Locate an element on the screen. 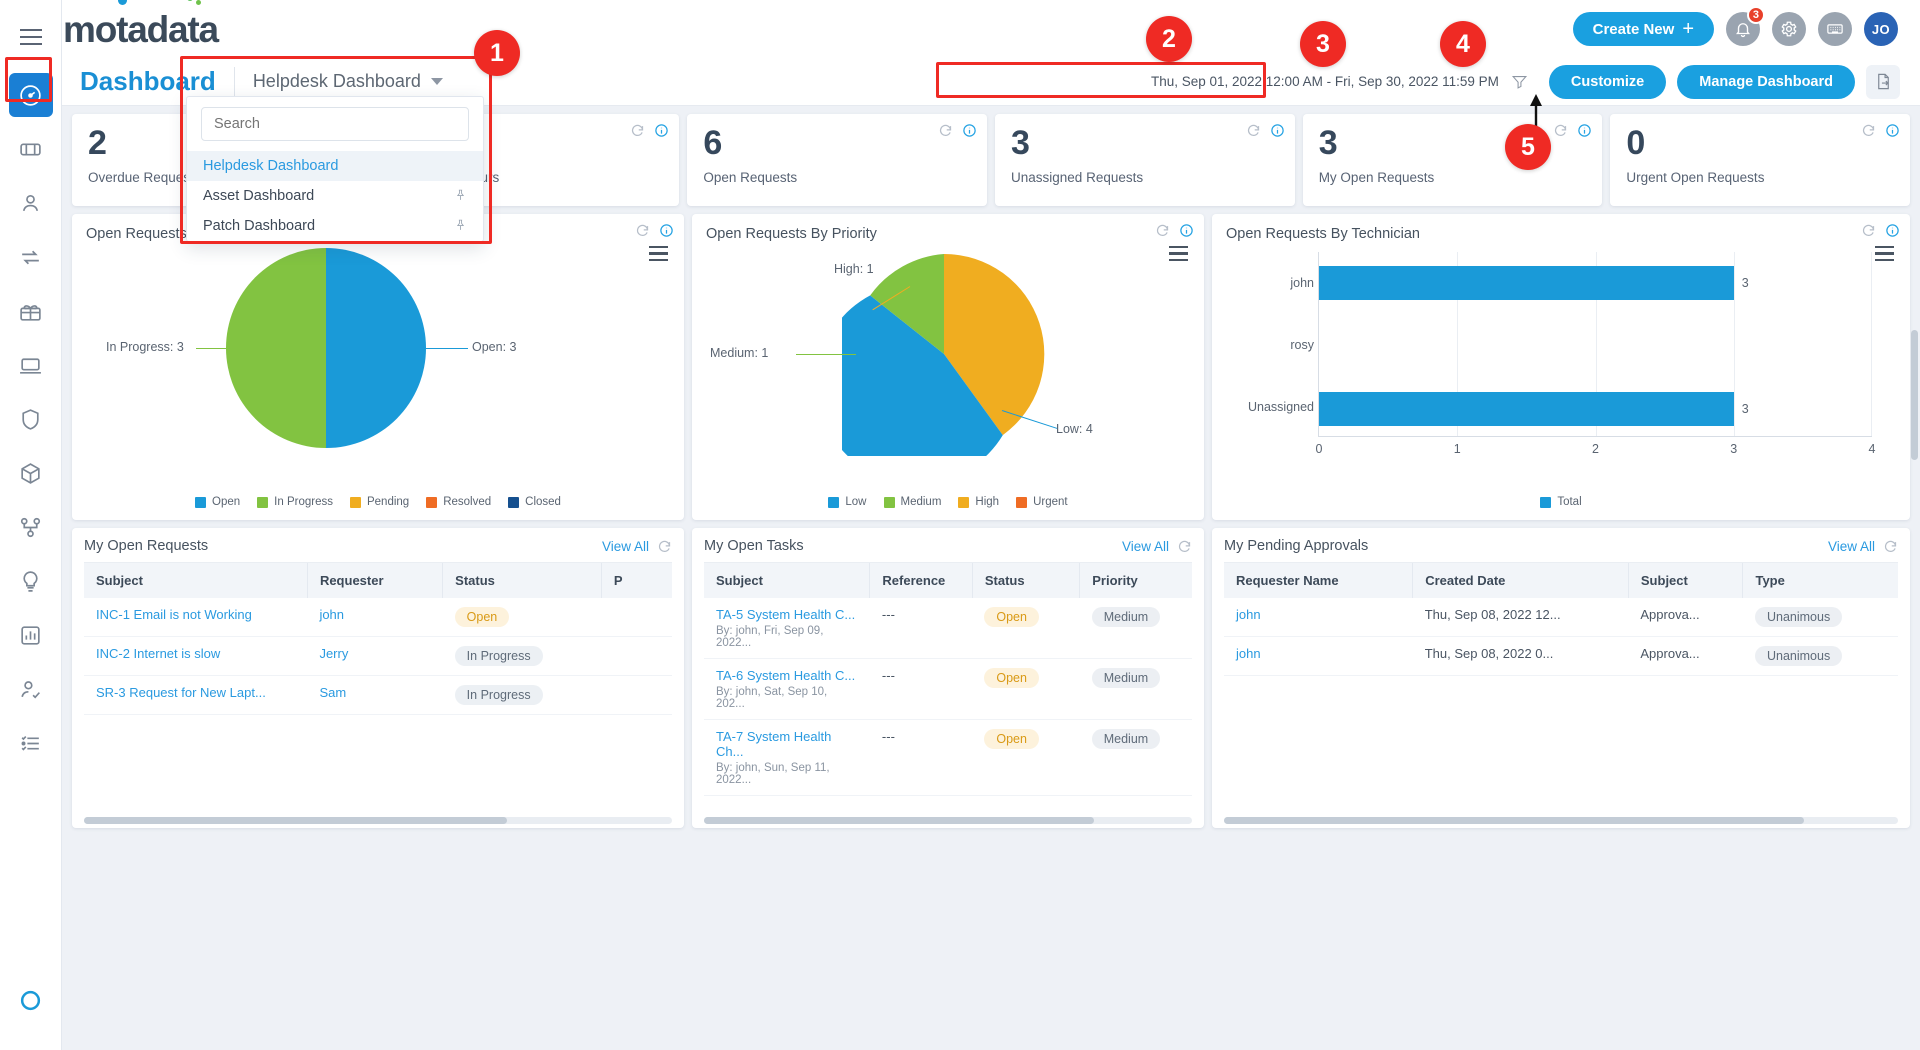 The width and height of the screenshot is (1920, 1050). legend-item: Medium is located at coordinates (912, 502).